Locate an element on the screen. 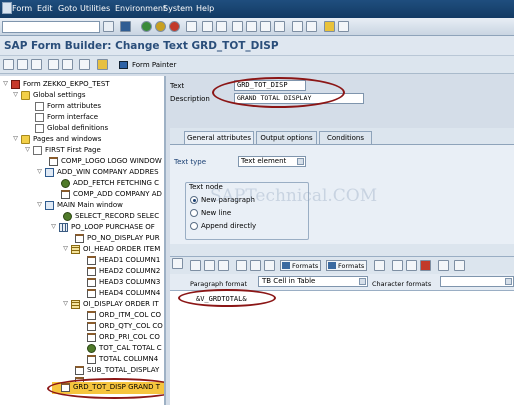 Image resolution: width=514 pixels, height=405 pixels. loop-icon is located at coordinates (63, 227).